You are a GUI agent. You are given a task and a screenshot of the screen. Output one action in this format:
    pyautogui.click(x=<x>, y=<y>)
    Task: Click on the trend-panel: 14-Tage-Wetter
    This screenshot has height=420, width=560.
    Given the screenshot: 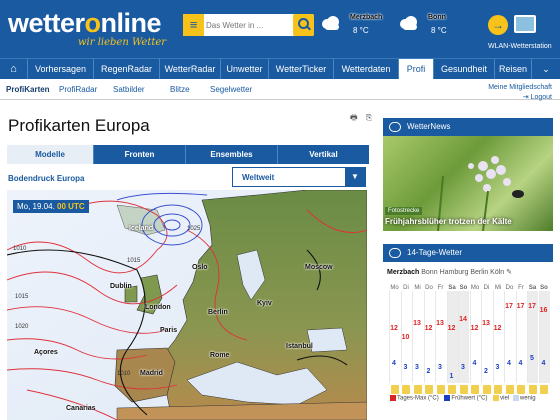 What is the action you would take?
    pyautogui.click(x=468, y=253)
    